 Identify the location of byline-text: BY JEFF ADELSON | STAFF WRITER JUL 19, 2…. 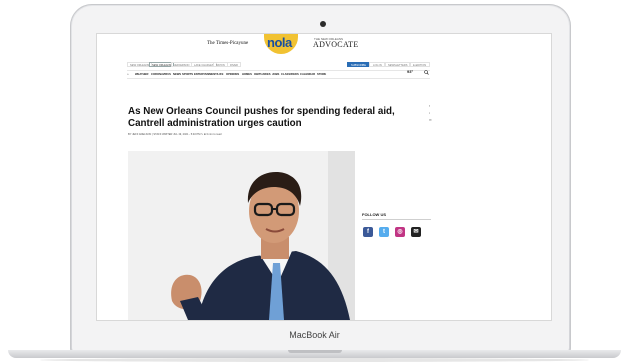
(164, 134).